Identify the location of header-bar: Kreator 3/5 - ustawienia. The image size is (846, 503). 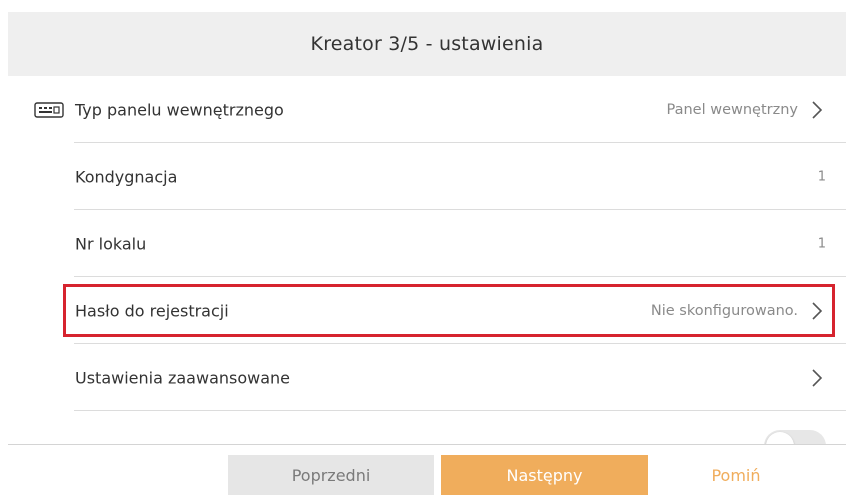
(427, 44).